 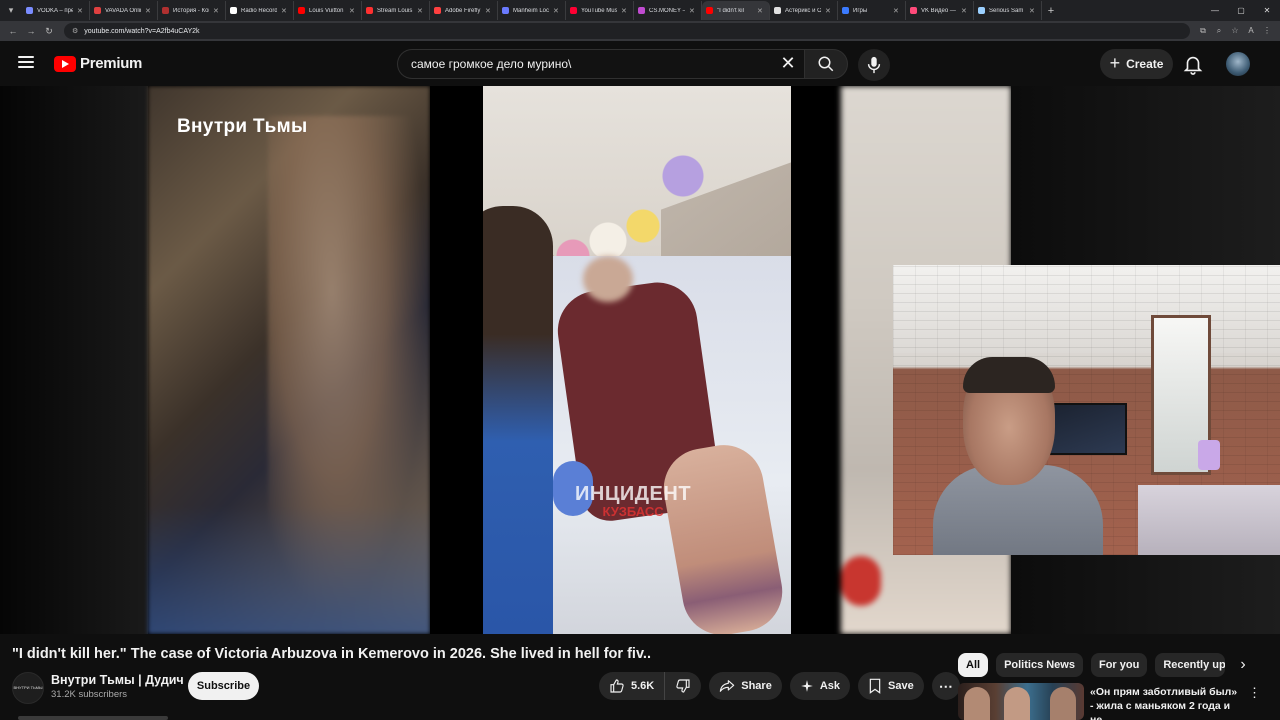 I want to click on more-actions-icon: ⋯, so click(x=945, y=686).